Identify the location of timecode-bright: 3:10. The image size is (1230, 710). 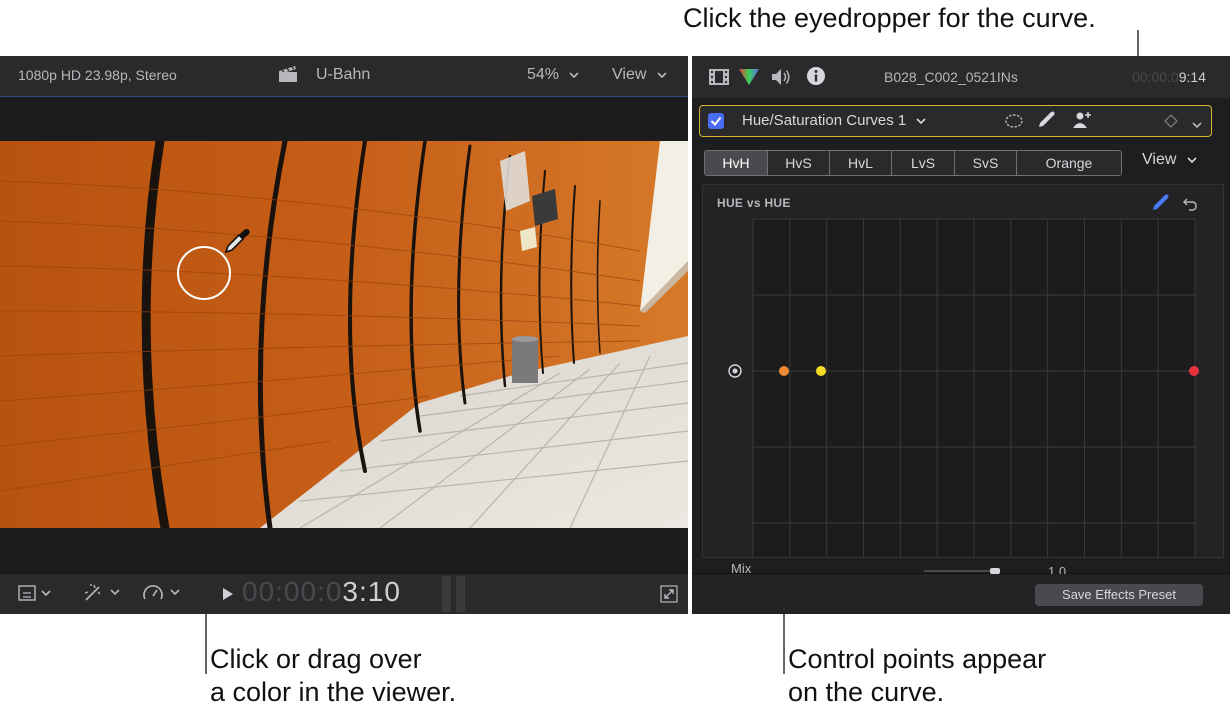
(371, 591).